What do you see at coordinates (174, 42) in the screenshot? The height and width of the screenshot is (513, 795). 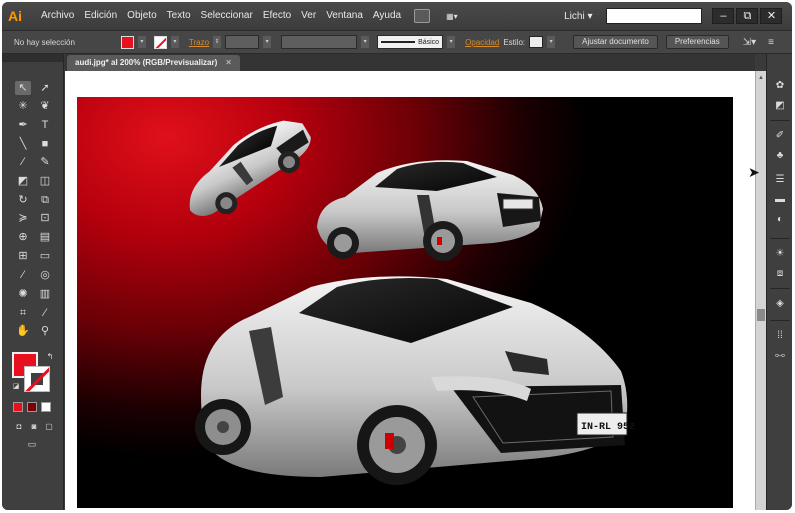 I see `stroke-dropdown: ▾` at bounding box center [174, 42].